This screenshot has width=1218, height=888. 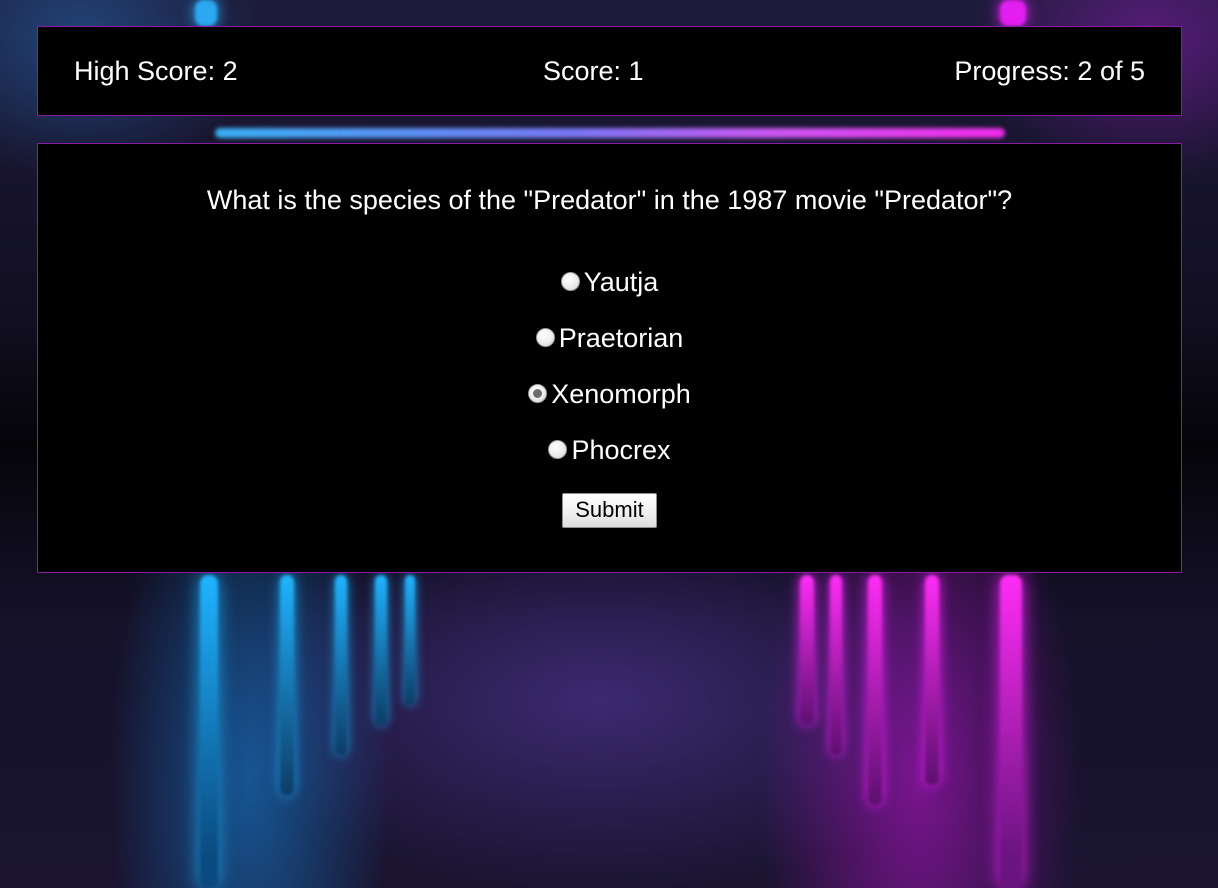 I want to click on high-score-text: High Score: 2, so click(x=156, y=71).